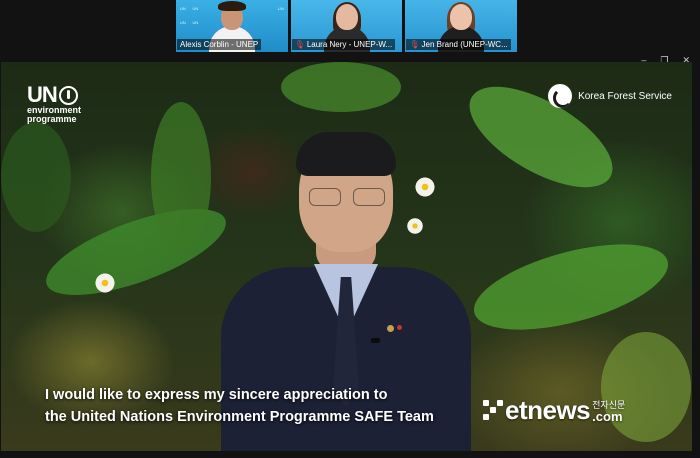  What do you see at coordinates (554, 410) in the screenshot?
I see `etnews-watermark: etnews 전자신문 .com` at bounding box center [554, 410].